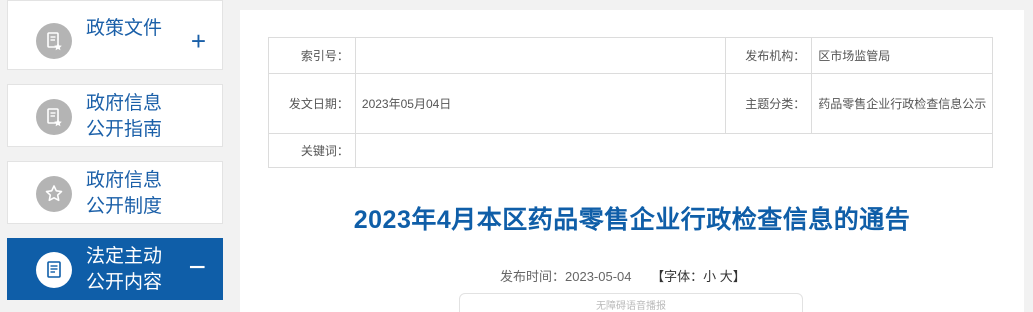 This screenshot has width=1033, height=312. Describe the element at coordinates (769, 55) in the screenshot. I see `publisher-label: 发布机构：` at that location.